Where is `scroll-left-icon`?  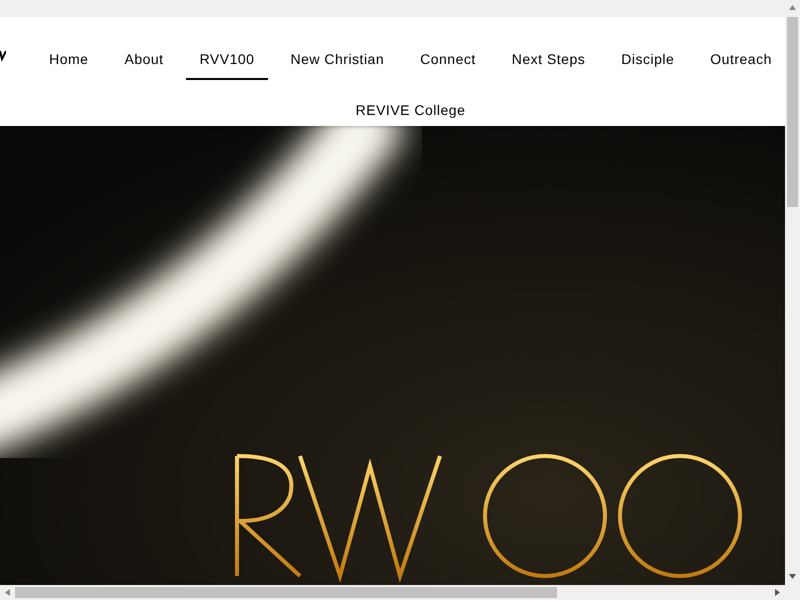 scroll-left-icon is located at coordinates (7, 592).